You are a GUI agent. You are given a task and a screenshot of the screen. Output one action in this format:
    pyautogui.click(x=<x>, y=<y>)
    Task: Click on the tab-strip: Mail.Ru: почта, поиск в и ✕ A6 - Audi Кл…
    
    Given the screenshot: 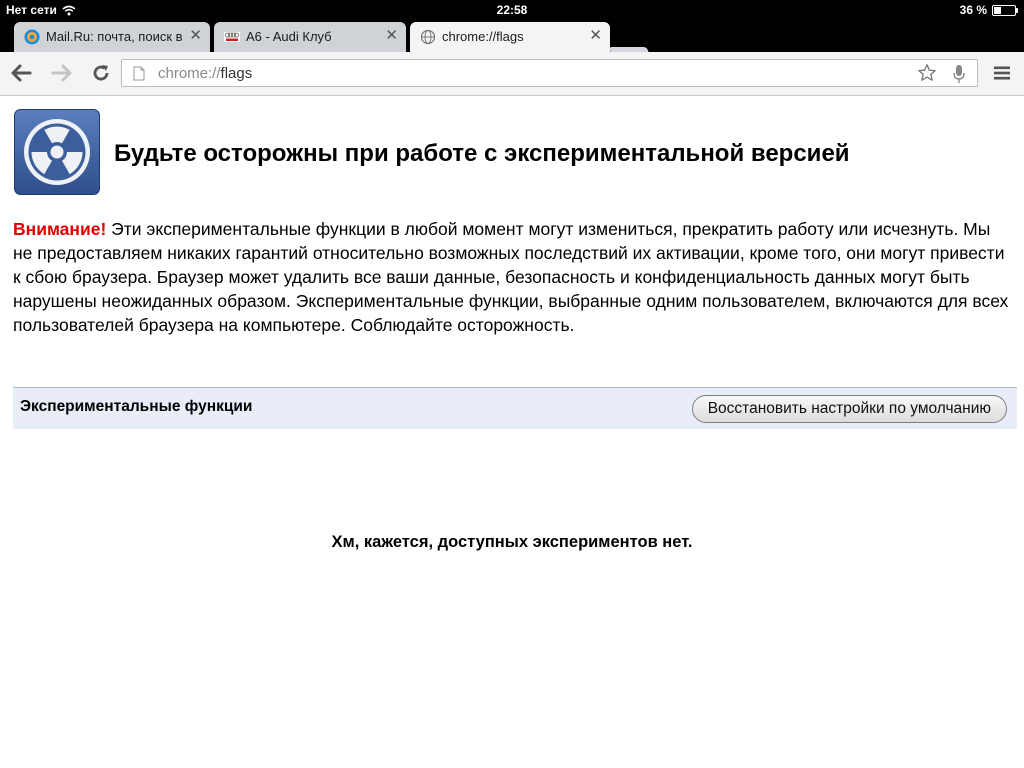 What is the action you would take?
    pyautogui.click(x=512, y=42)
    